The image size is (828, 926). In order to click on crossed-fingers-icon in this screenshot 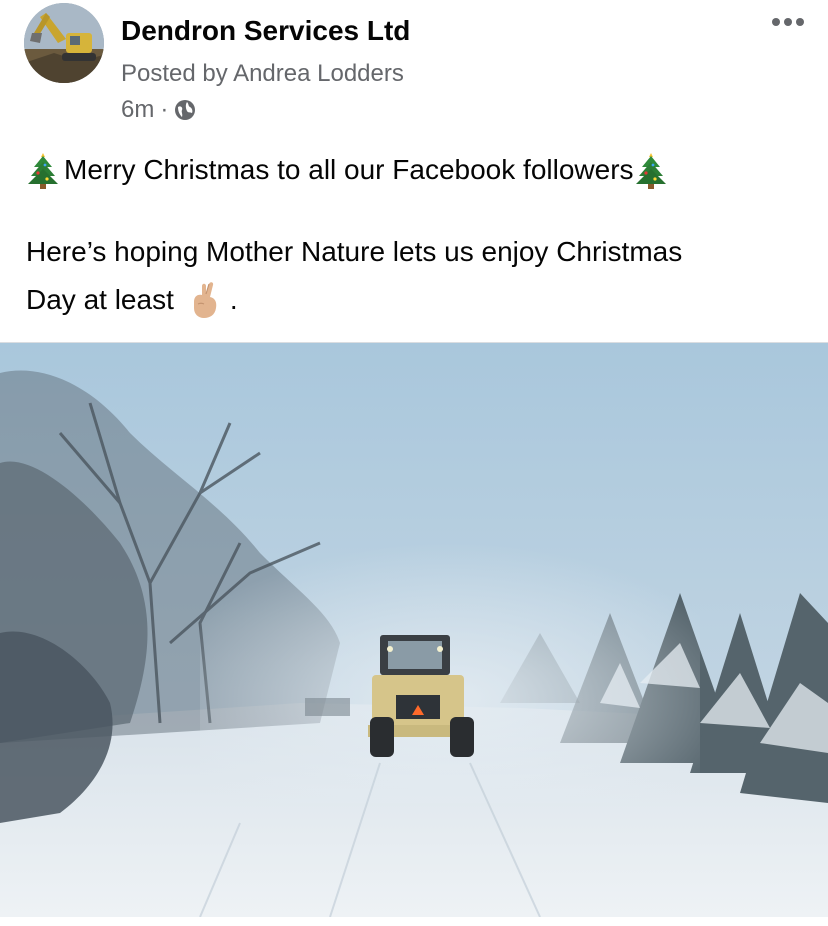, I will do `click(205, 300)`.